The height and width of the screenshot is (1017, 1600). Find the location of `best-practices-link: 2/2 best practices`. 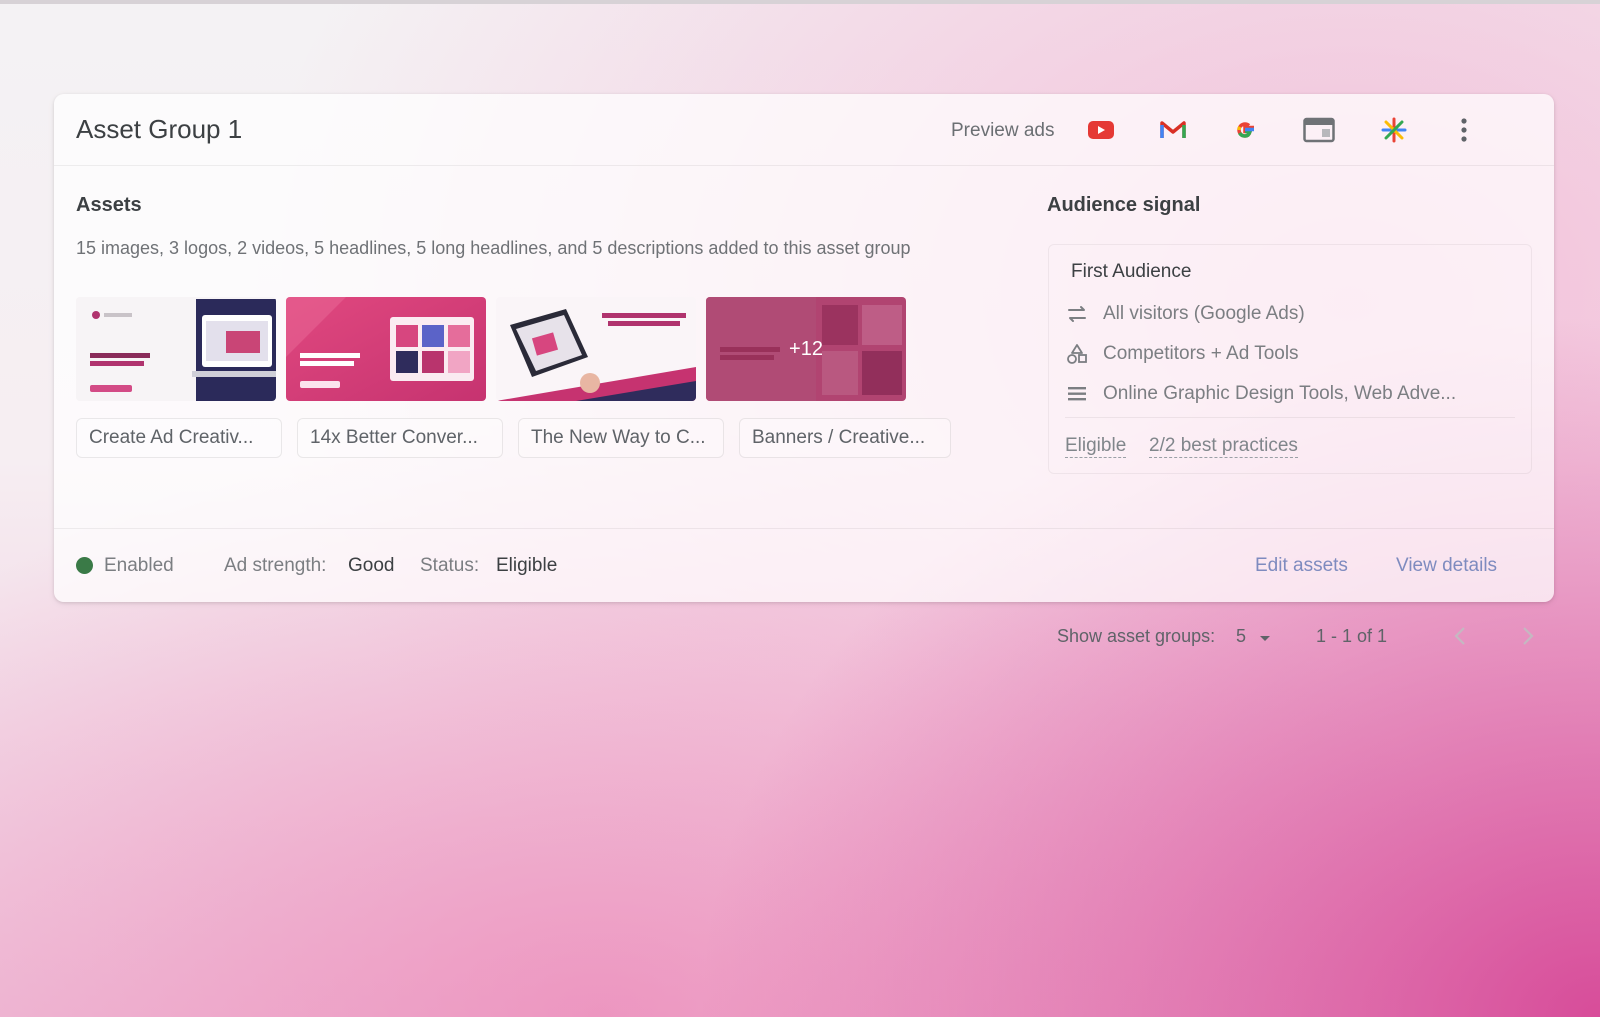

best-practices-link: 2/2 best practices is located at coordinates (1223, 446).